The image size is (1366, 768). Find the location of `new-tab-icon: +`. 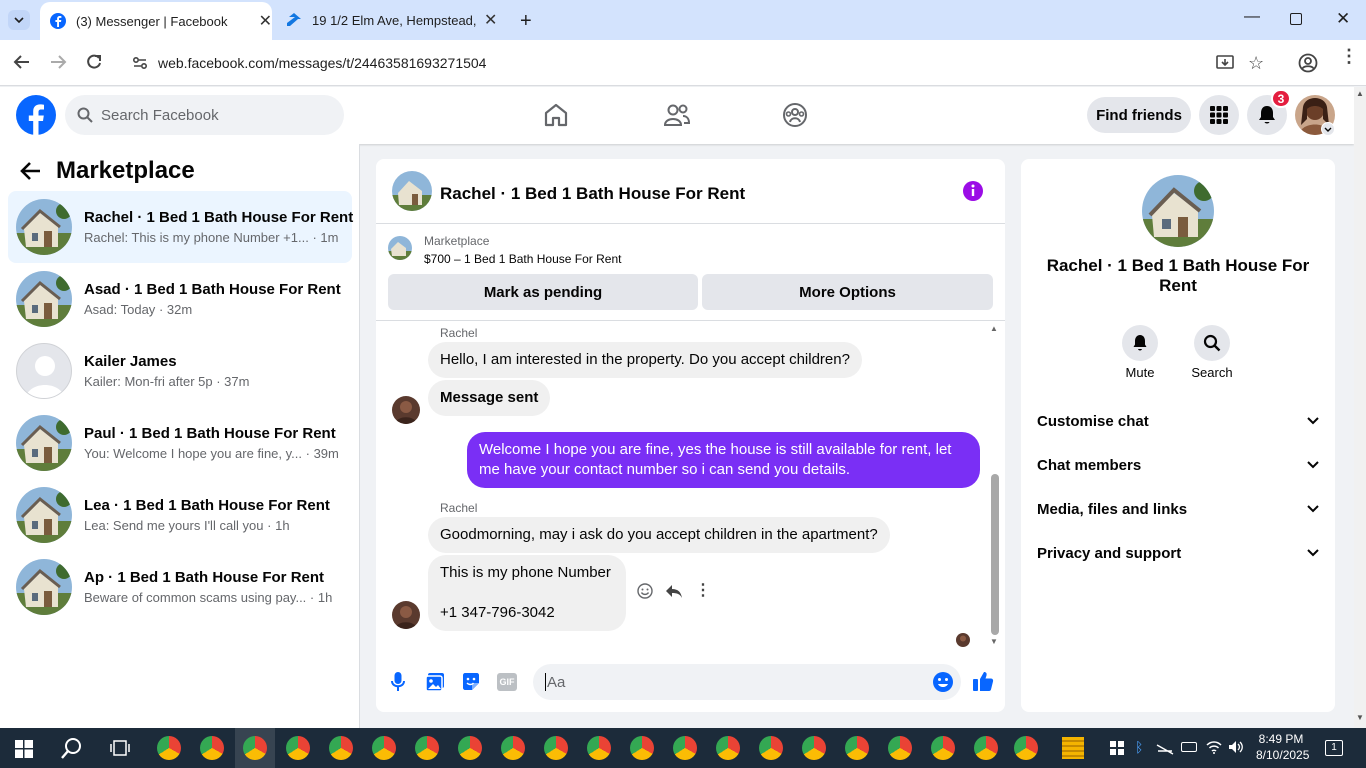

new-tab-icon: + is located at coordinates (526, 21).